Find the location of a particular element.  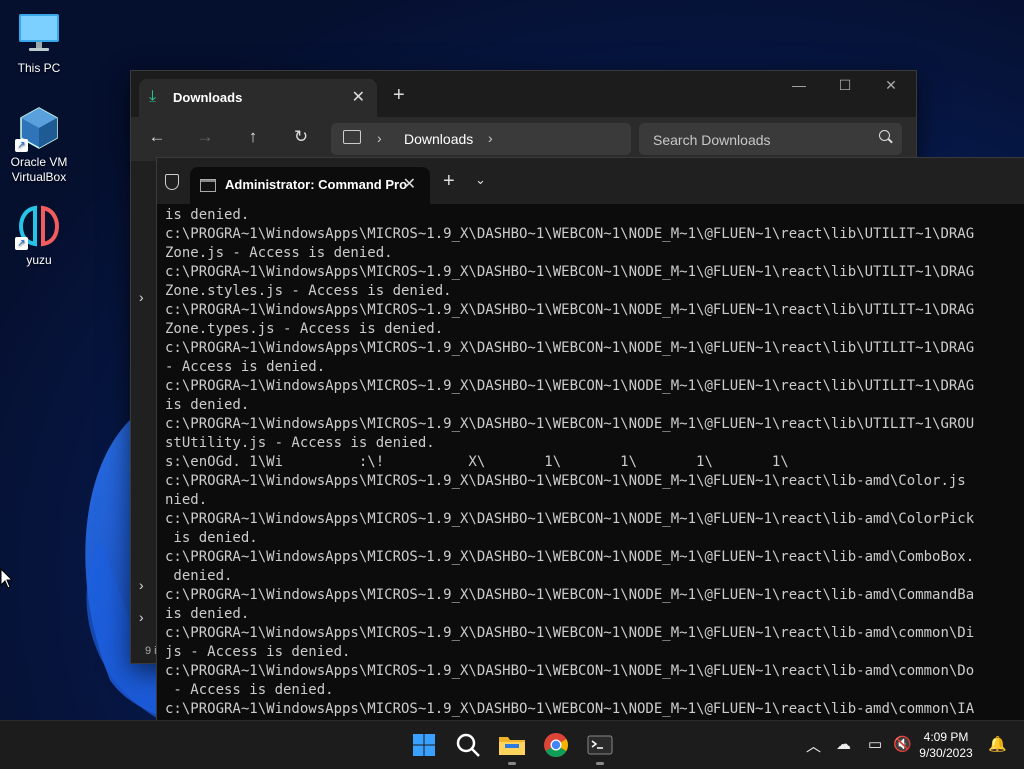

taskbar-chrome is located at coordinates (556, 745).